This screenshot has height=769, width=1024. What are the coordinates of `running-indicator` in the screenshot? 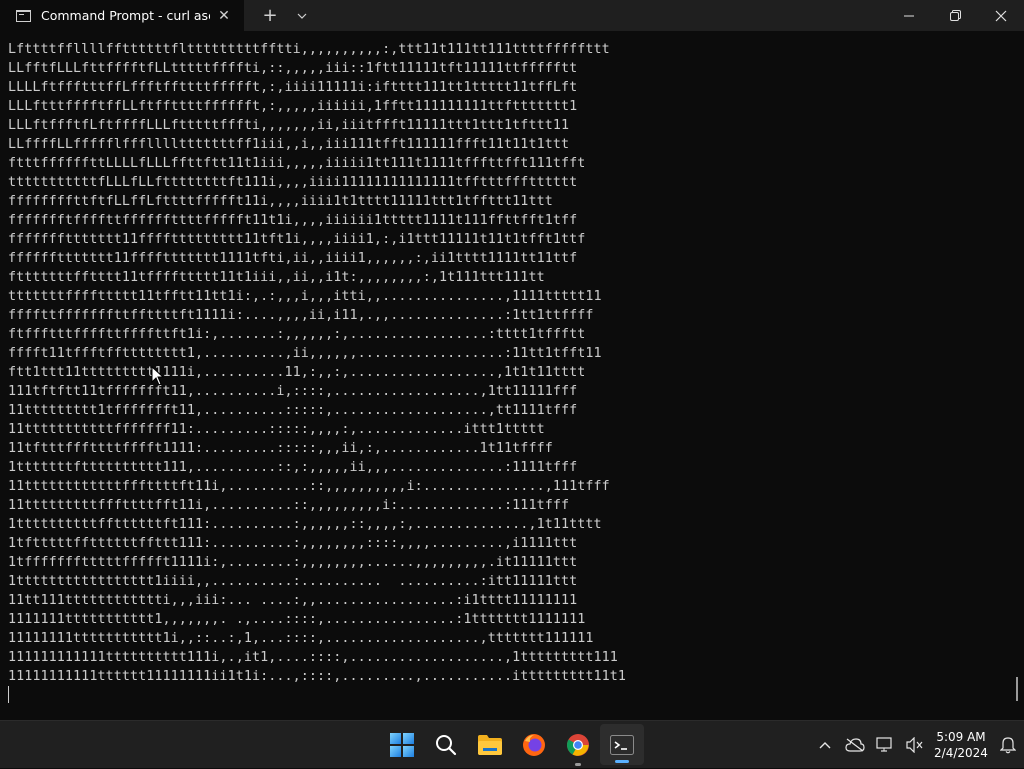 It's located at (578, 764).